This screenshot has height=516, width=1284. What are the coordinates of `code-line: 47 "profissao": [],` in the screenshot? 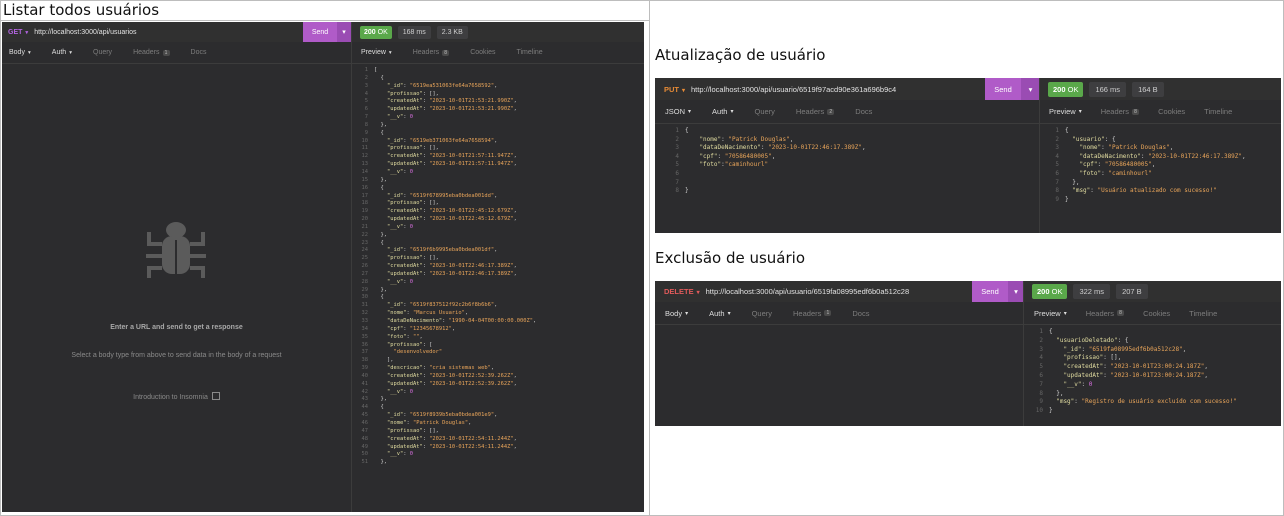 It's located at (445, 432).